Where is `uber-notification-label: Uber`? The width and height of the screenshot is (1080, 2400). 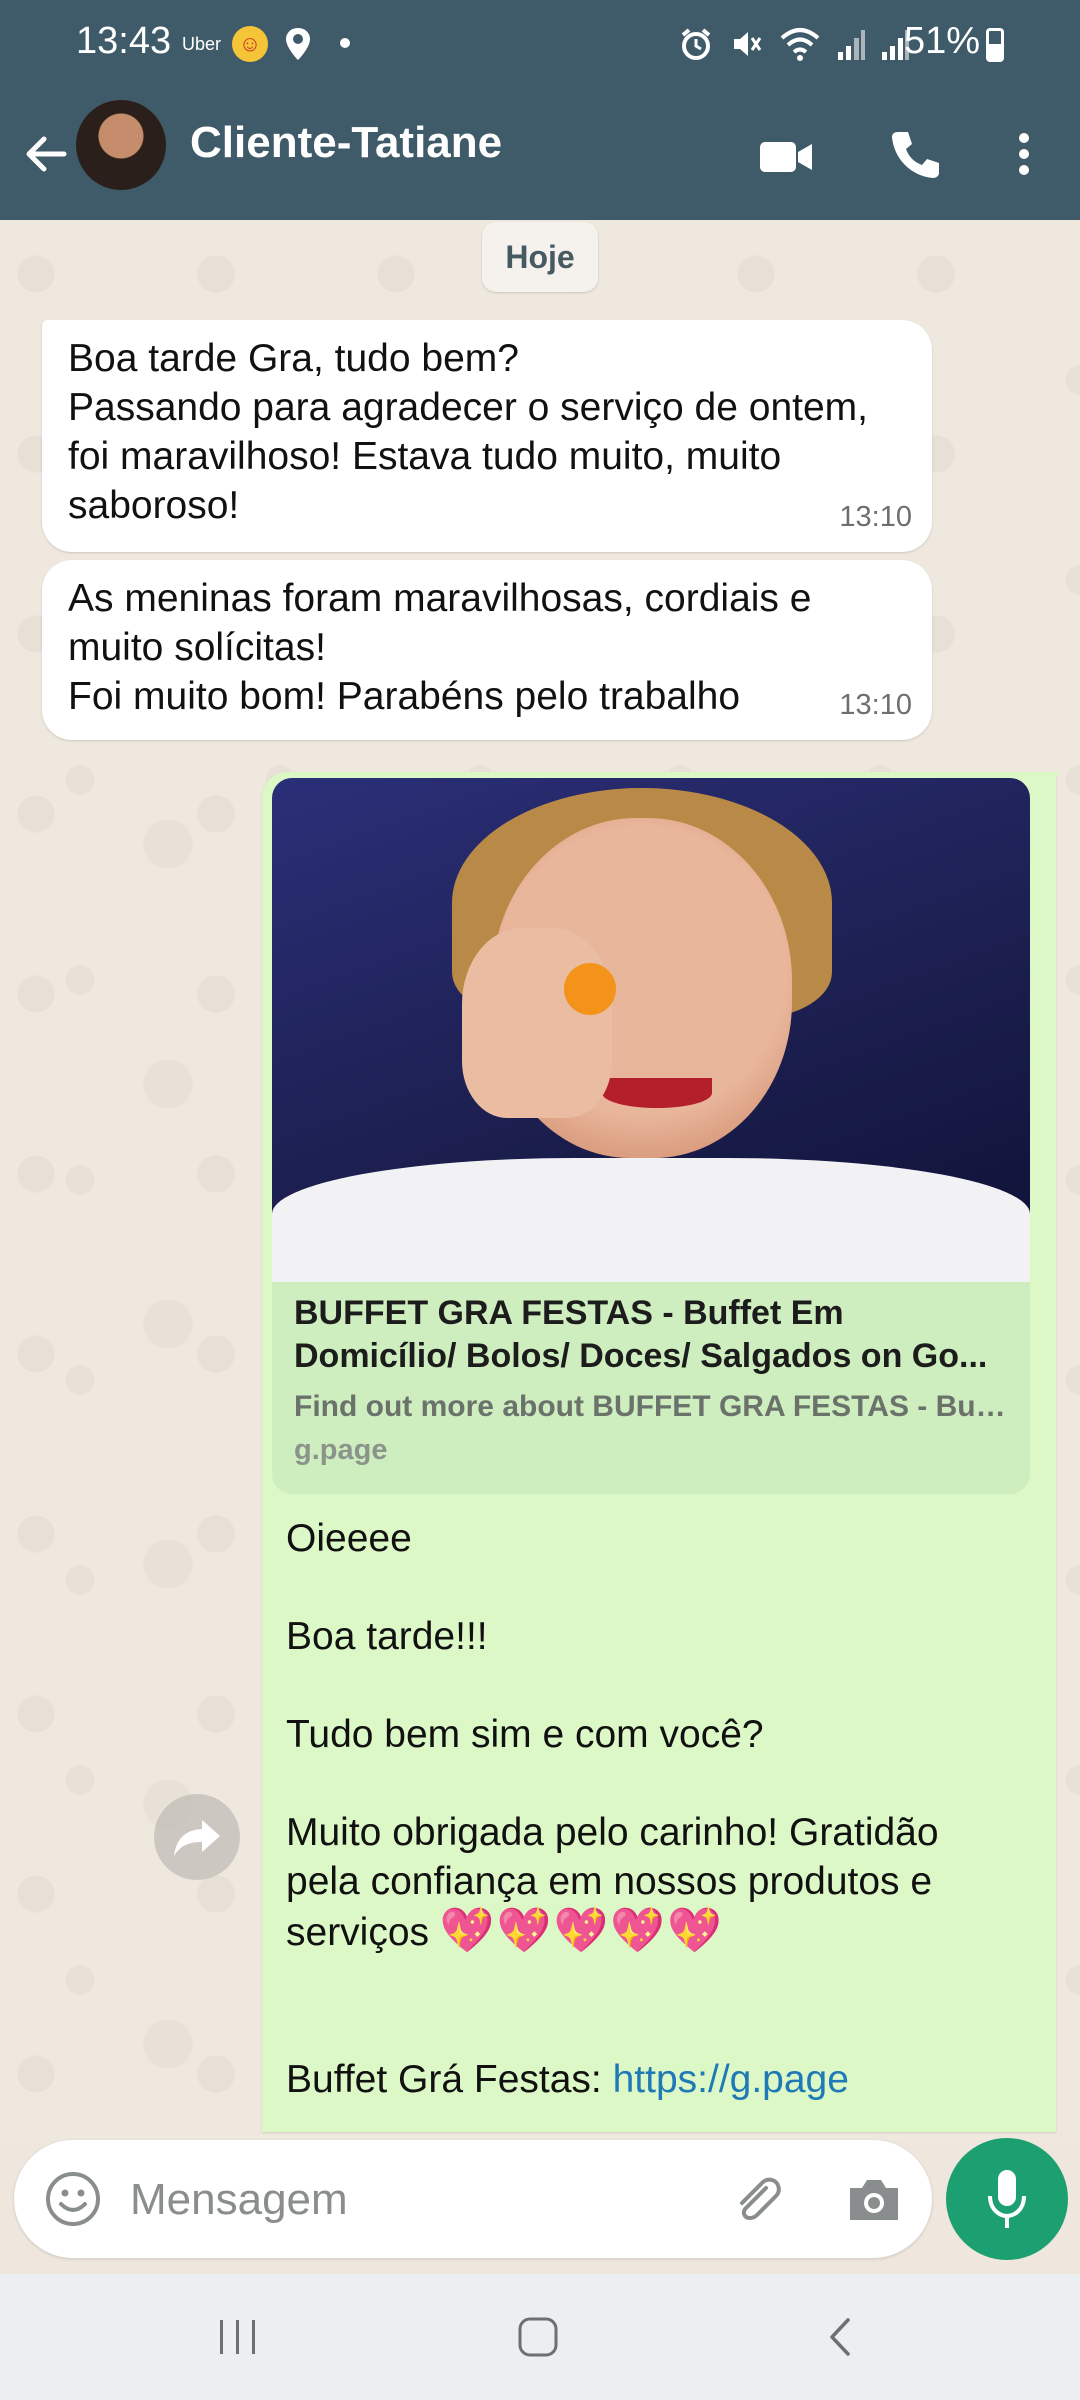 uber-notification-label: Uber is located at coordinates (202, 44).